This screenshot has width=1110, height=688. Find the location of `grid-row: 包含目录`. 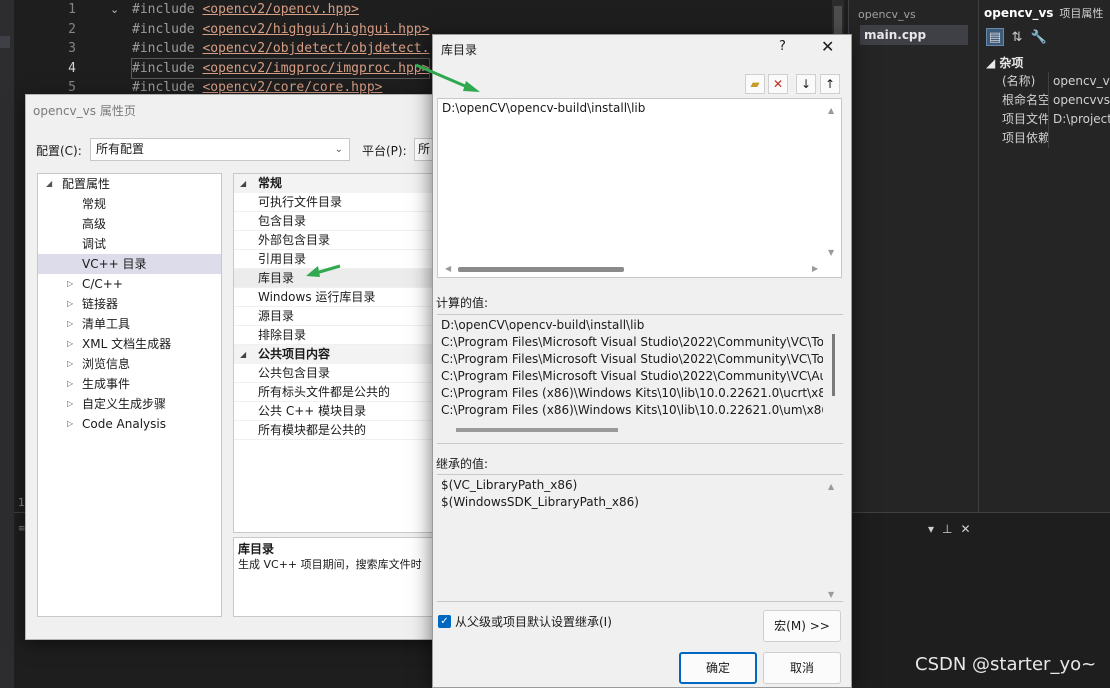

grid-row: 包含目录 is located at coordinates (333, 221).